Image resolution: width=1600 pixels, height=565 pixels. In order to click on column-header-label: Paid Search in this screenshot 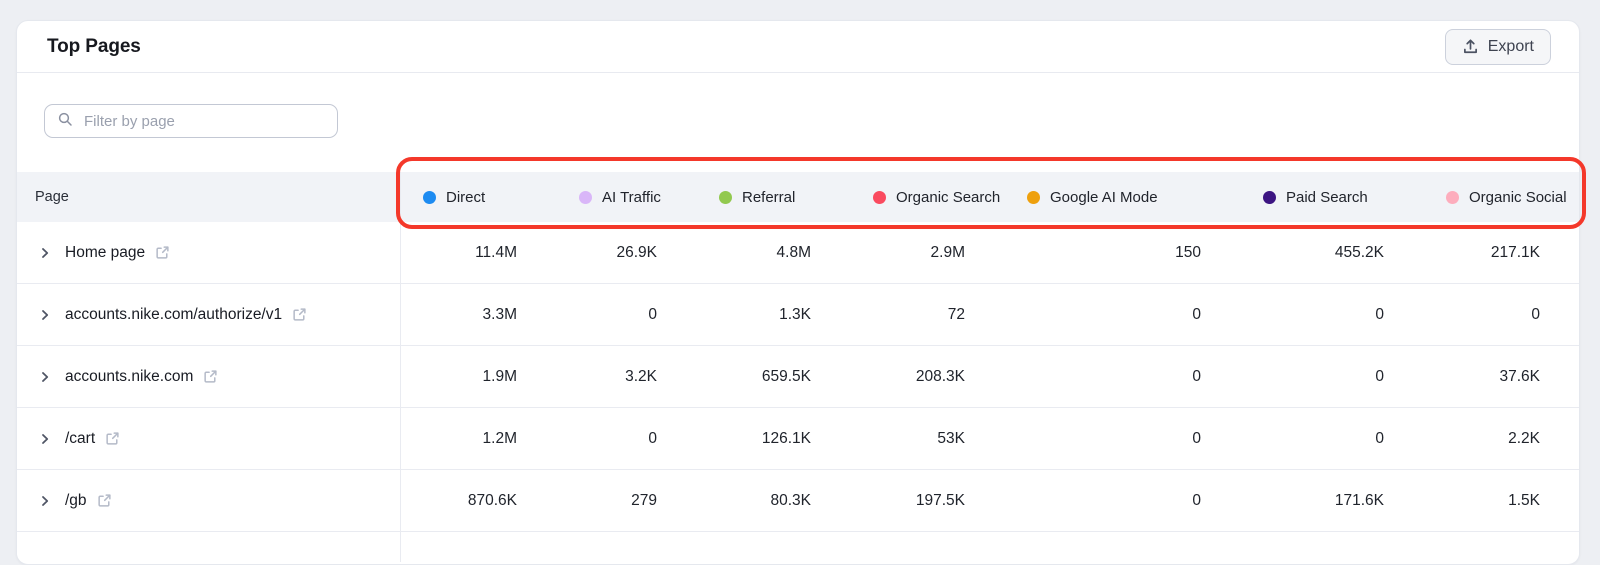, I will do `click(1327, 197)`.